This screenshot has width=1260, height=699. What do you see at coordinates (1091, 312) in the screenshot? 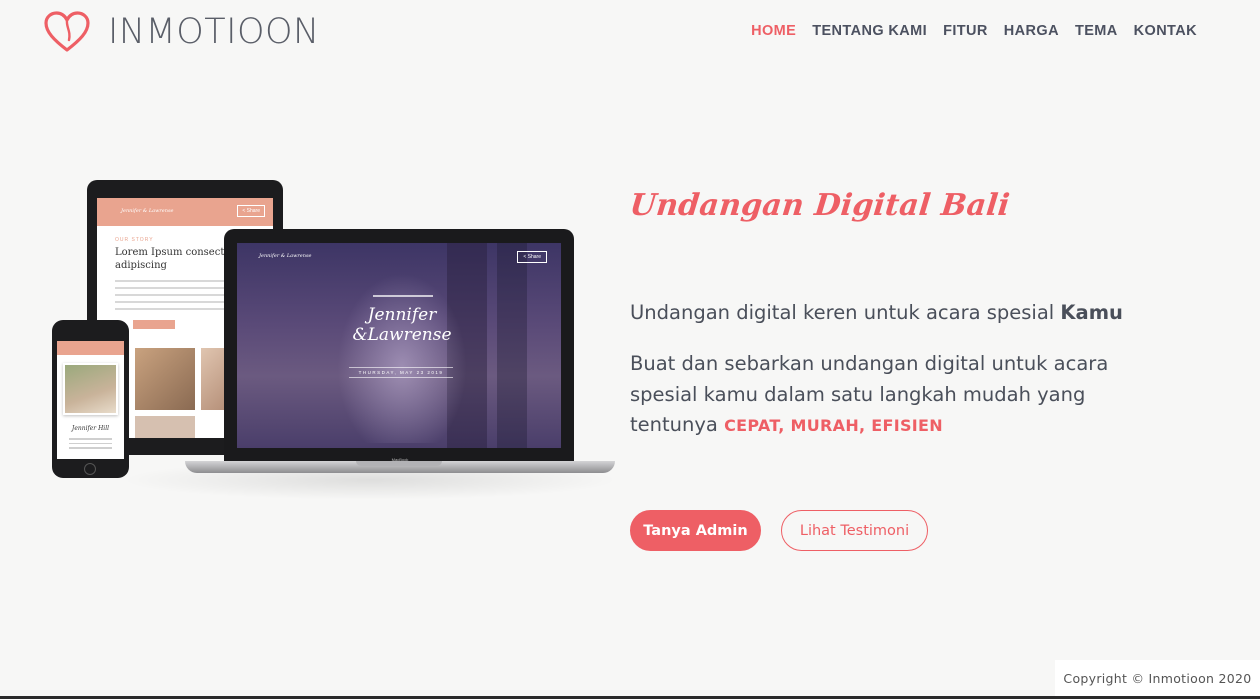
I see `hero-subtitle-bold: Kamu` at bounding box center [1091, 312].